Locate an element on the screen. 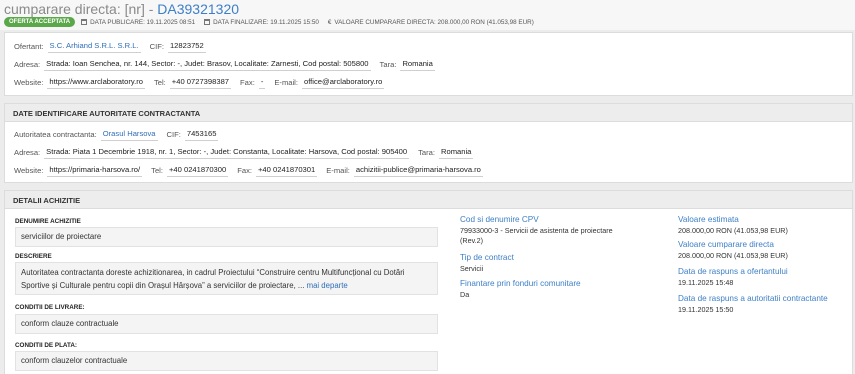 The width and height of the screenshot is (855, 374). authority-phone-value: +40 0241870300 is located at coordinates (197, 171).